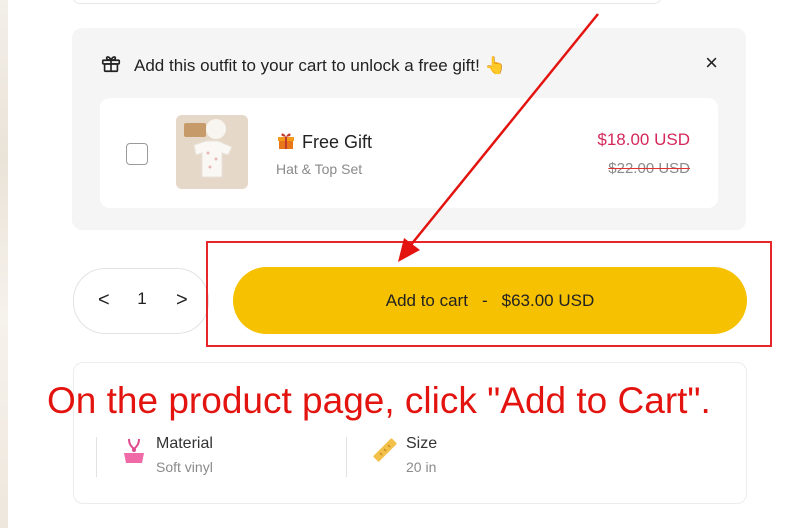 This screenshot has height=528, width=800. Describe the element at coordinates (337, 142) in the screenshot. I see `gift-title: Free Gift` at that location.